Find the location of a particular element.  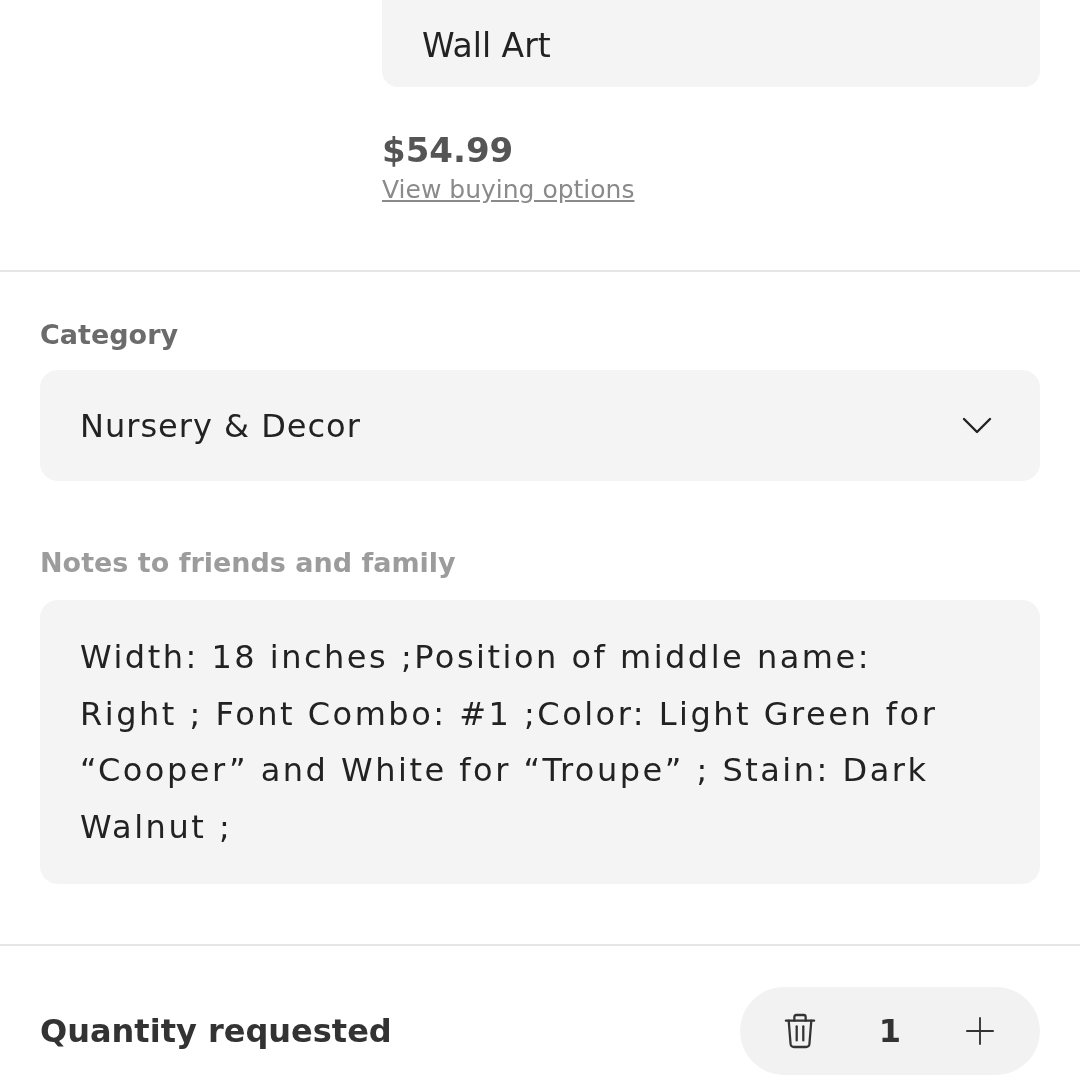

trash-icon is located at coordinates (800, 1031).